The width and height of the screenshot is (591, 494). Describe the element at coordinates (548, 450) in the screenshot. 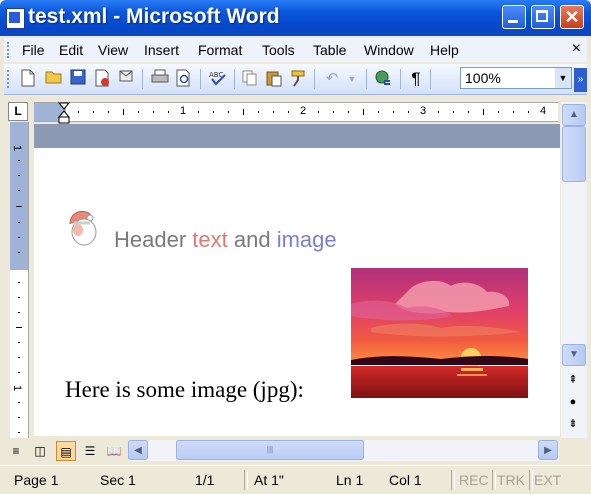

I see `scroll-right-button: ▶` at that location.